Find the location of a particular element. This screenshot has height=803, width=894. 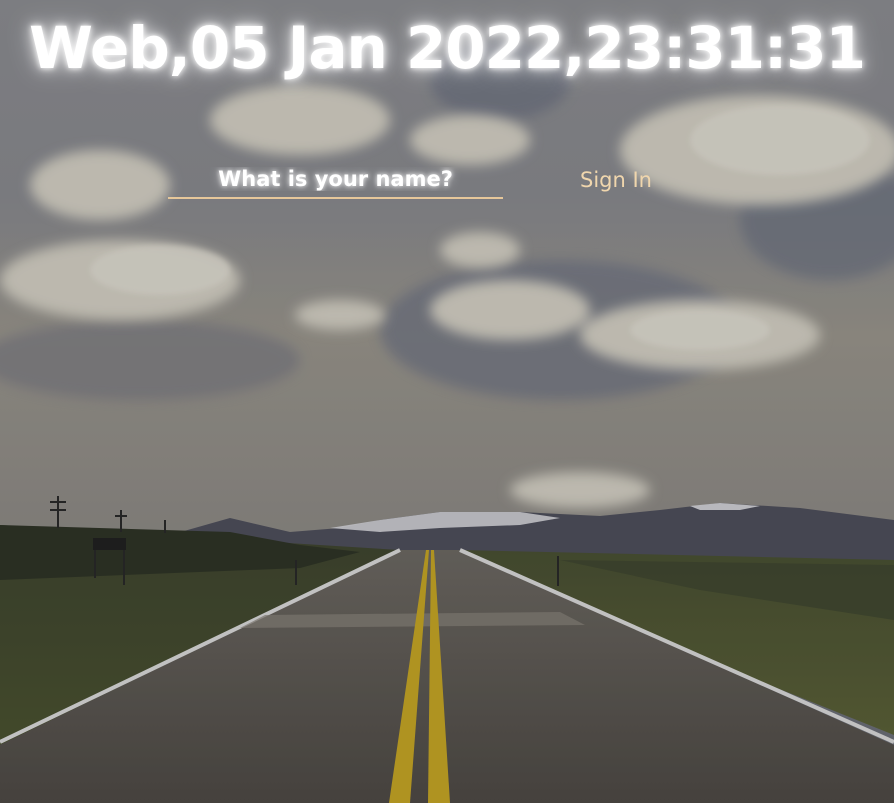

name-input is located at coordinates (335, 179).